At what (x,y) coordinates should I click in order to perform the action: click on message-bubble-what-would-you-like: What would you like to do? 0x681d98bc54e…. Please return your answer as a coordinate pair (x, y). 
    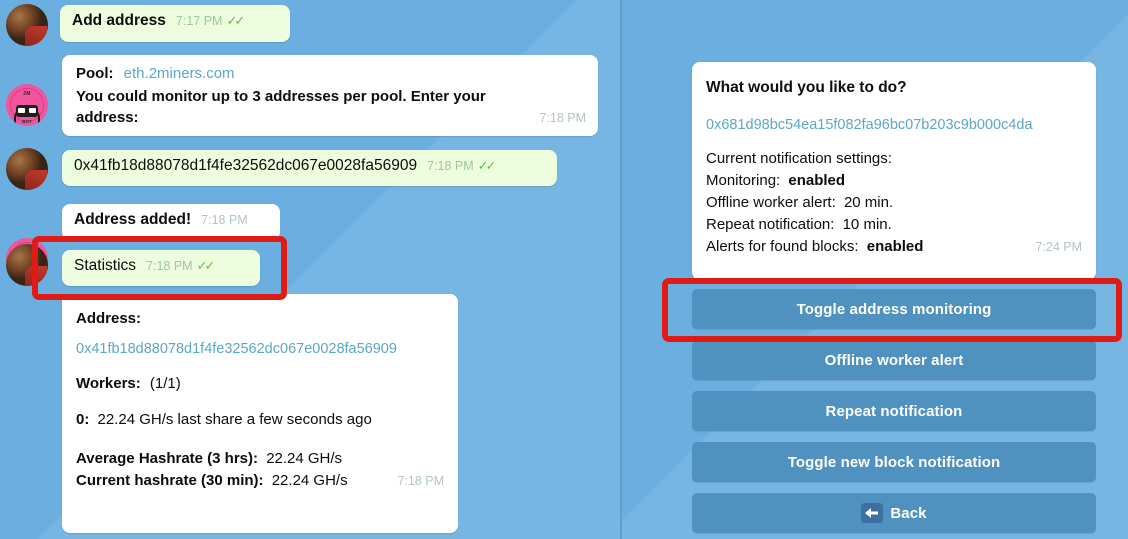
    Looking at the image, I should click on (894, 171).